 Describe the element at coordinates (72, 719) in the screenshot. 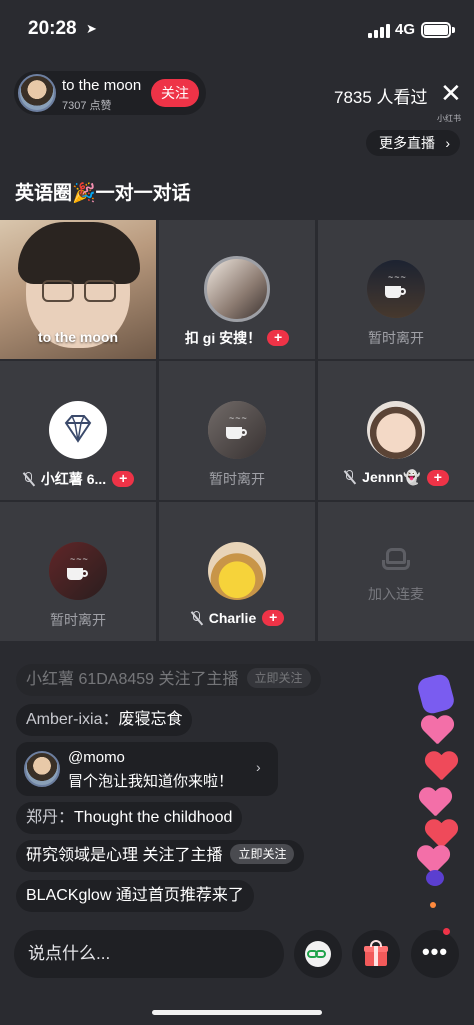

I see `chat-username: Amber-ixia：` at that location.